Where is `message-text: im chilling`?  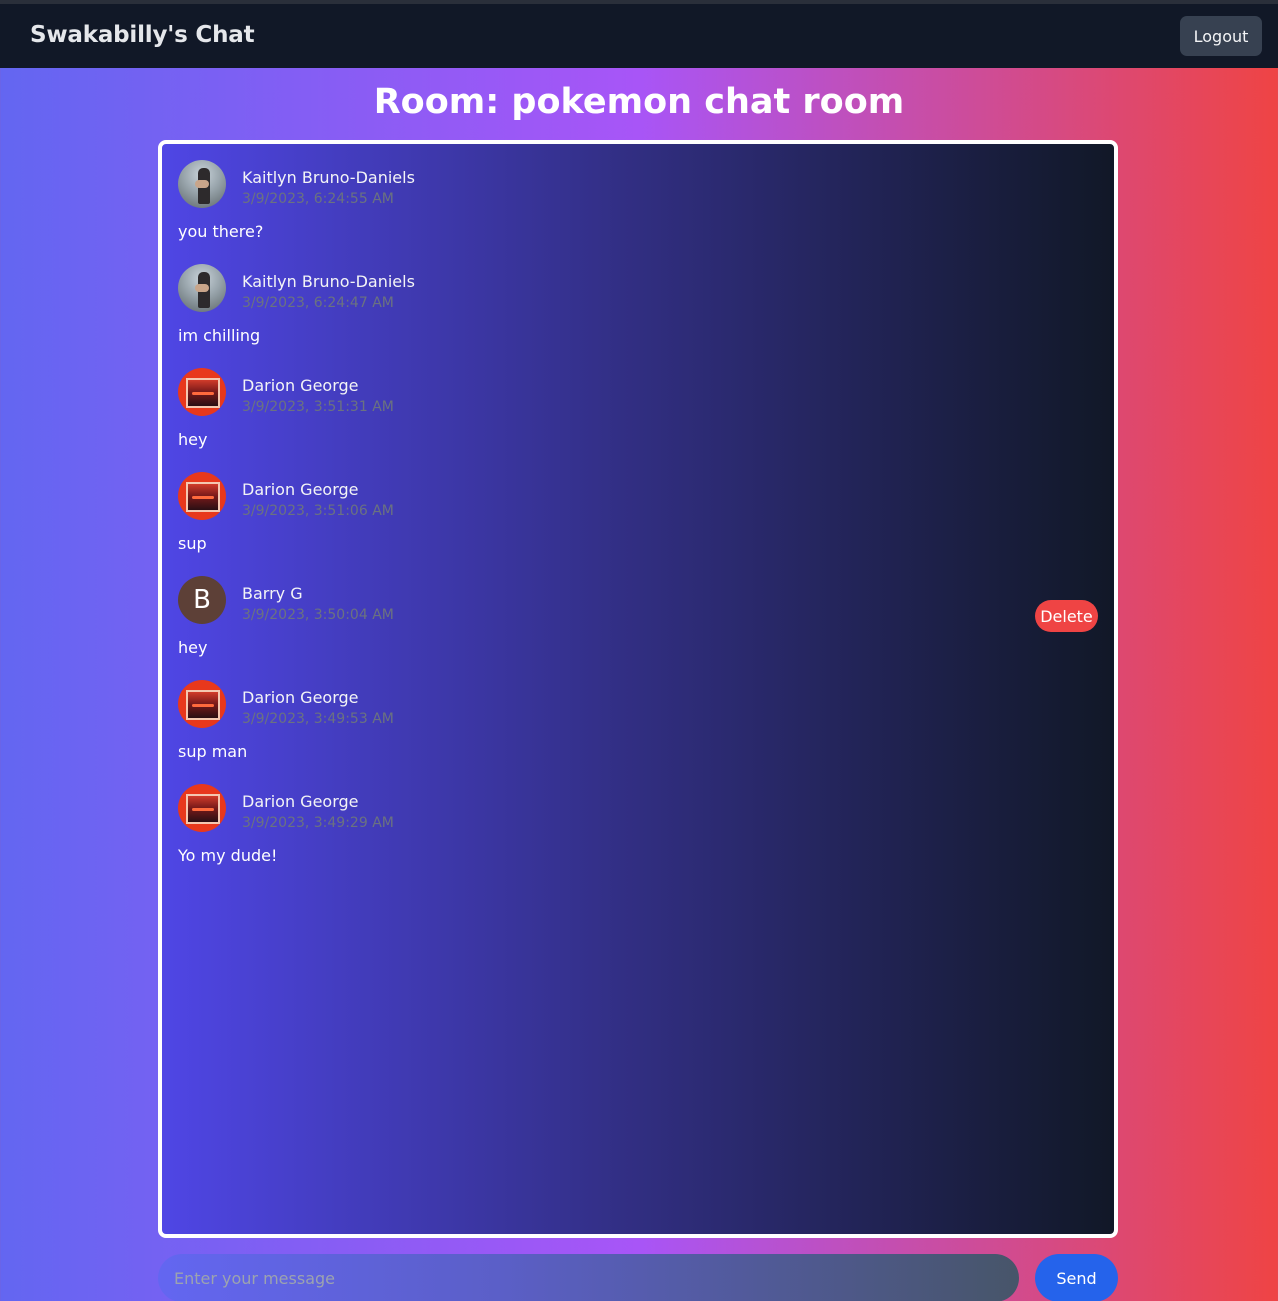
message-text: im chilling is located at coordinates (219, 335).